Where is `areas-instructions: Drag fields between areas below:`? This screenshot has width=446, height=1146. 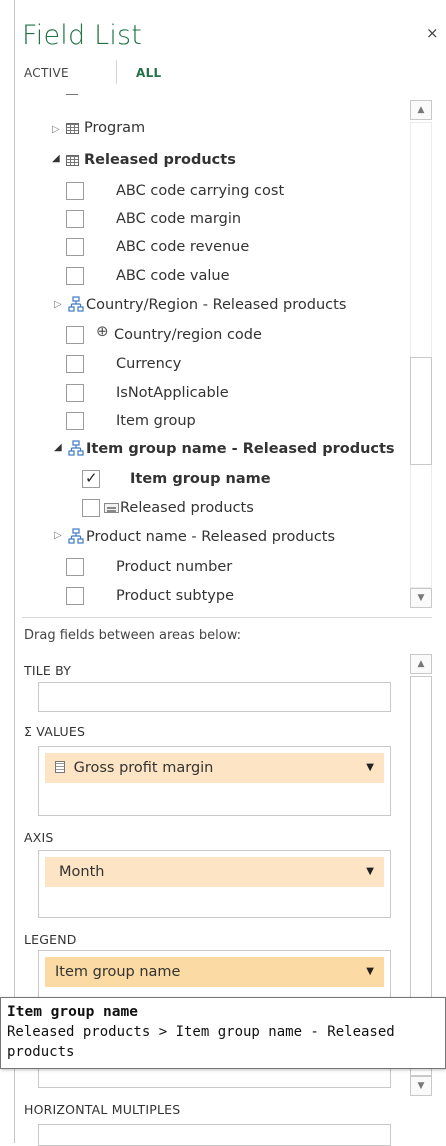
areas-instructions: Drag fields between areas below: is located at coordinates (133, 635).